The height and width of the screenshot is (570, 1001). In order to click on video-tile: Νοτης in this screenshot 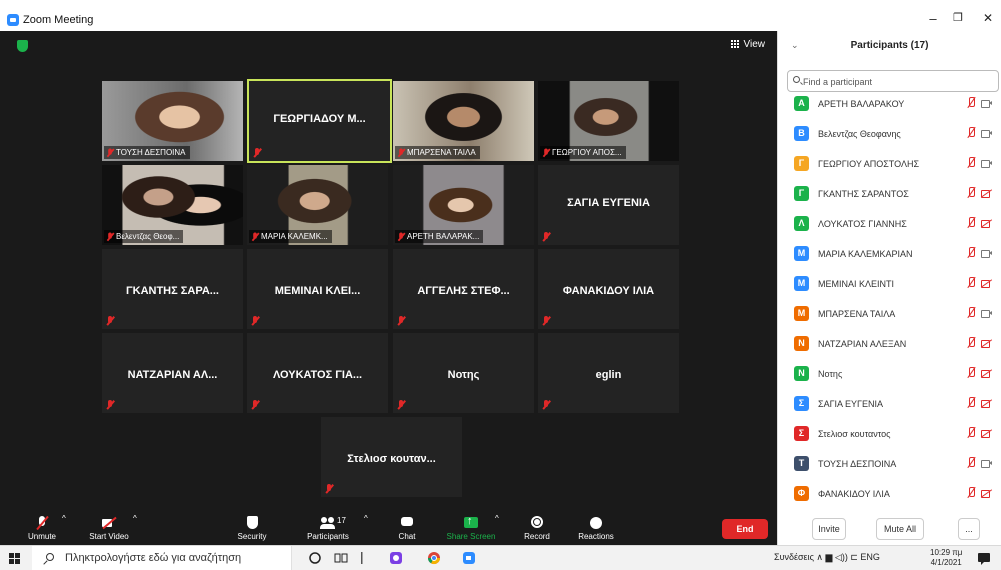, I will do `click(463, 373)`.